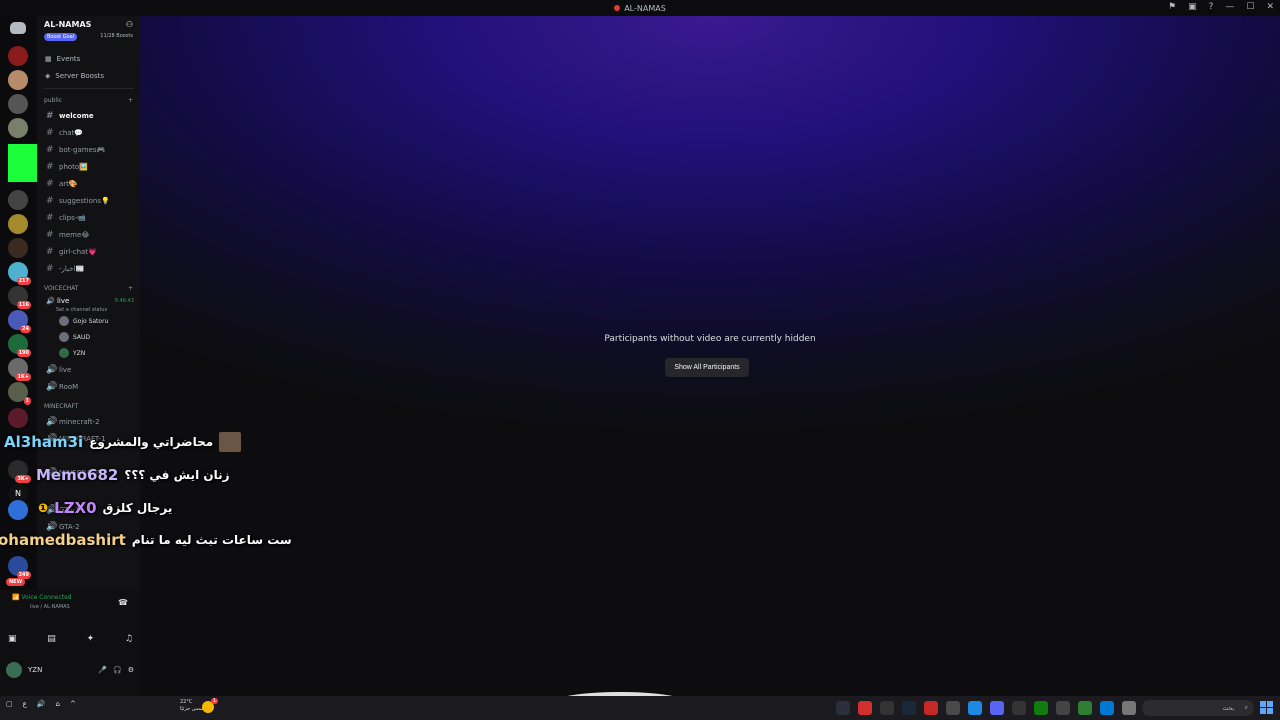 Image resolution: width=1280 pixels, height=720 pixels. I want to click on category-minecraft: MINECRAFT, so click(88, 406).